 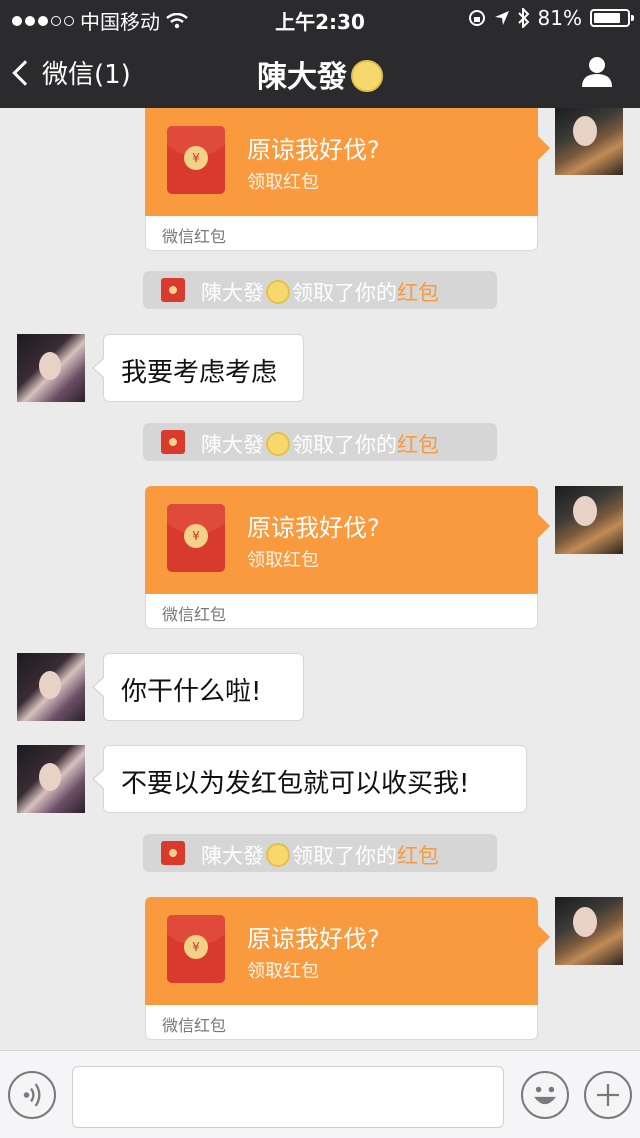 I want to click on top-bar: 中国移动 上午2:30 81% 微信(1) 陳大發, so click(x=320, y=54).